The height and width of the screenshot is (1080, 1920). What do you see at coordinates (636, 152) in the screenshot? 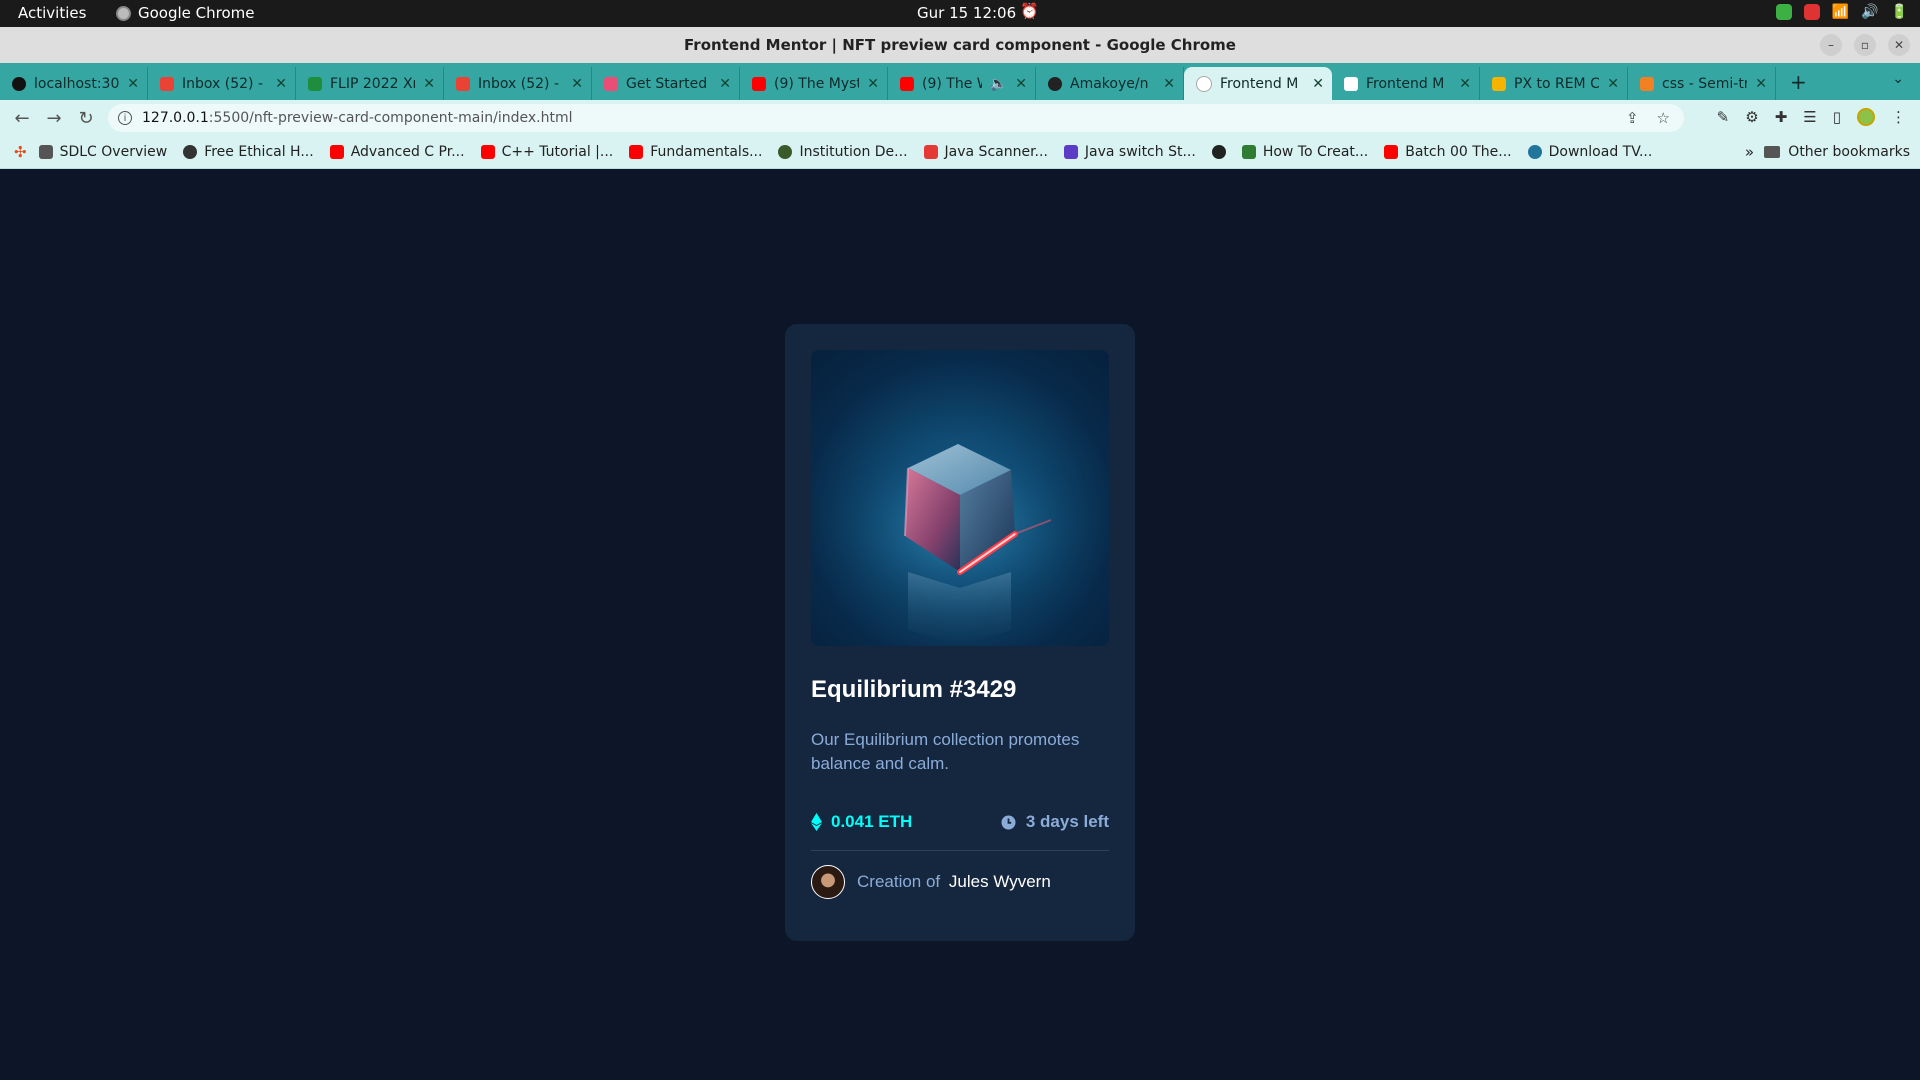
I see `youtube-icon` at bounding box center [636, 152].